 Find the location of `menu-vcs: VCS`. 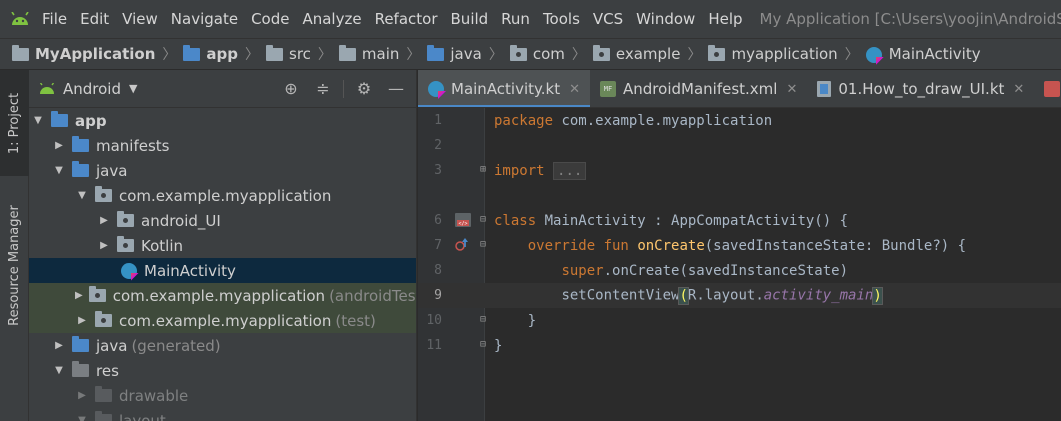

menu-vcs: VCS is located at coordinates (608, 19).